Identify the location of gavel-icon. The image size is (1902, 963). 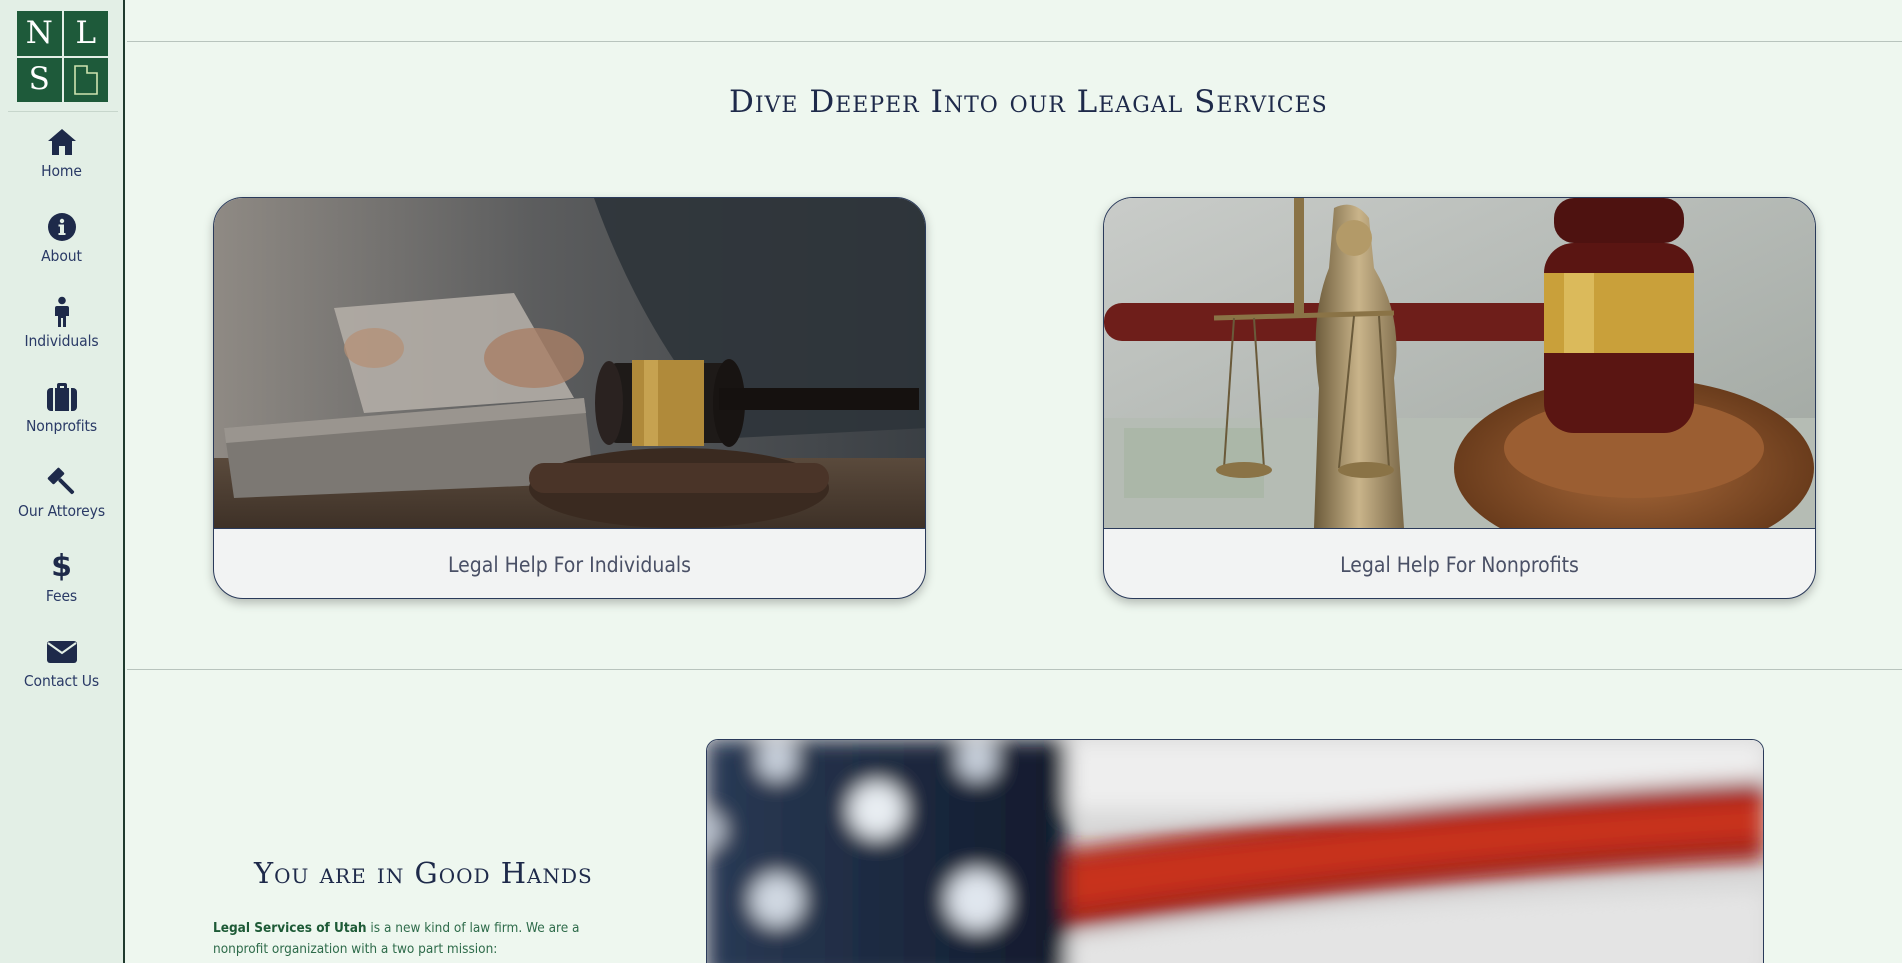
(62, 482).